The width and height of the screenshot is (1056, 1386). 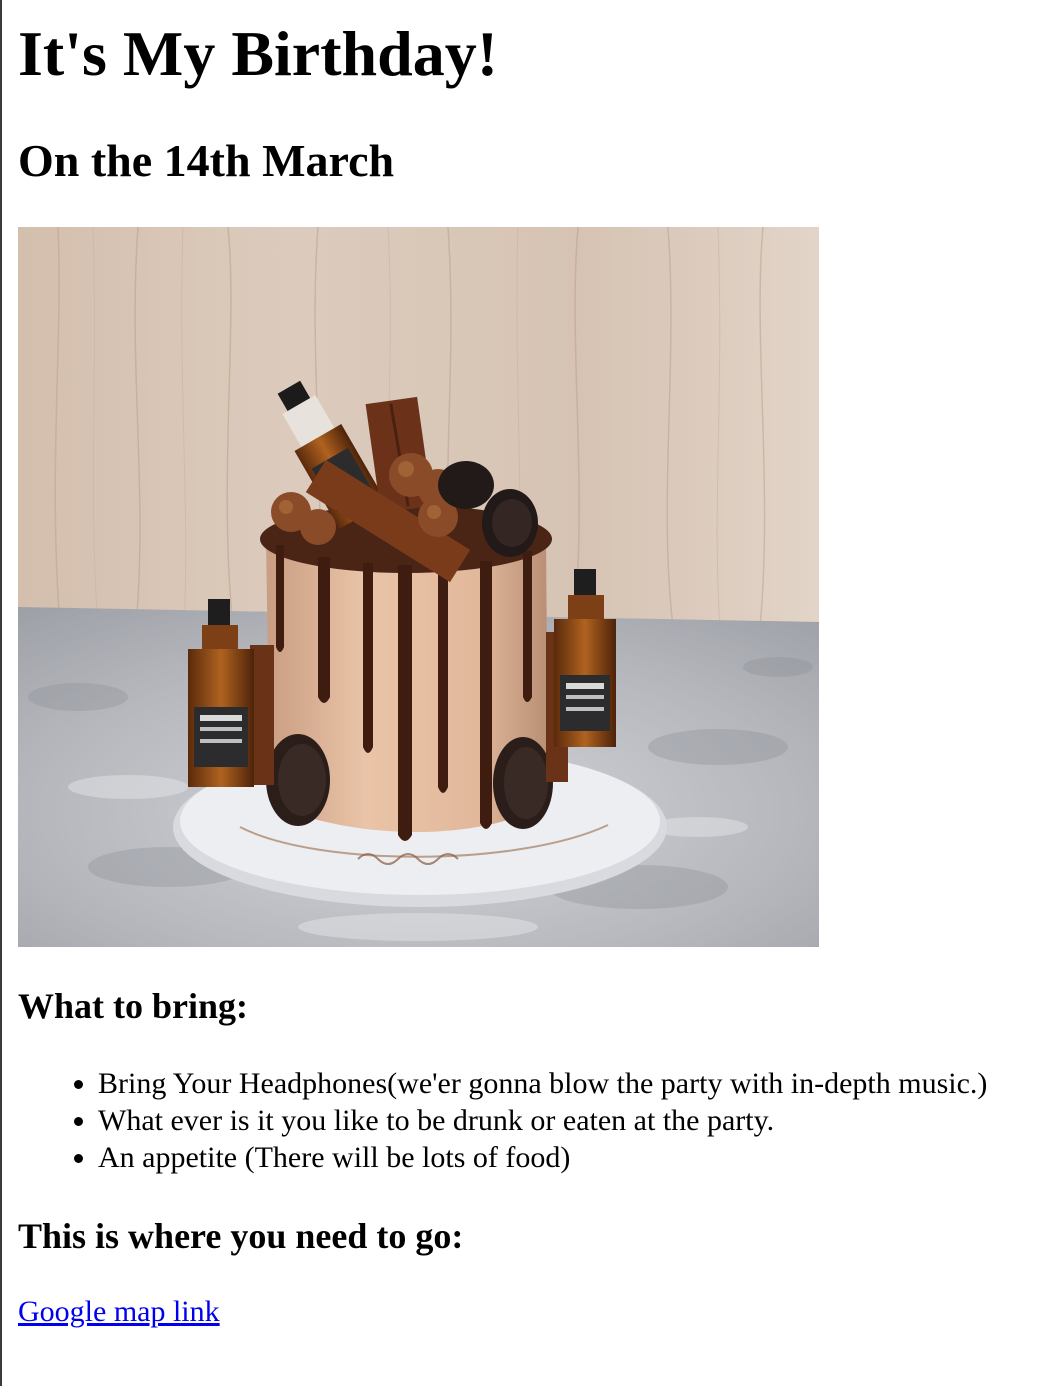 What do you see at coordinates (542, 1157) in the screenshot?
I see `list-item: An appetite (There will be lots of food)` at bounding box center [542, 1157].